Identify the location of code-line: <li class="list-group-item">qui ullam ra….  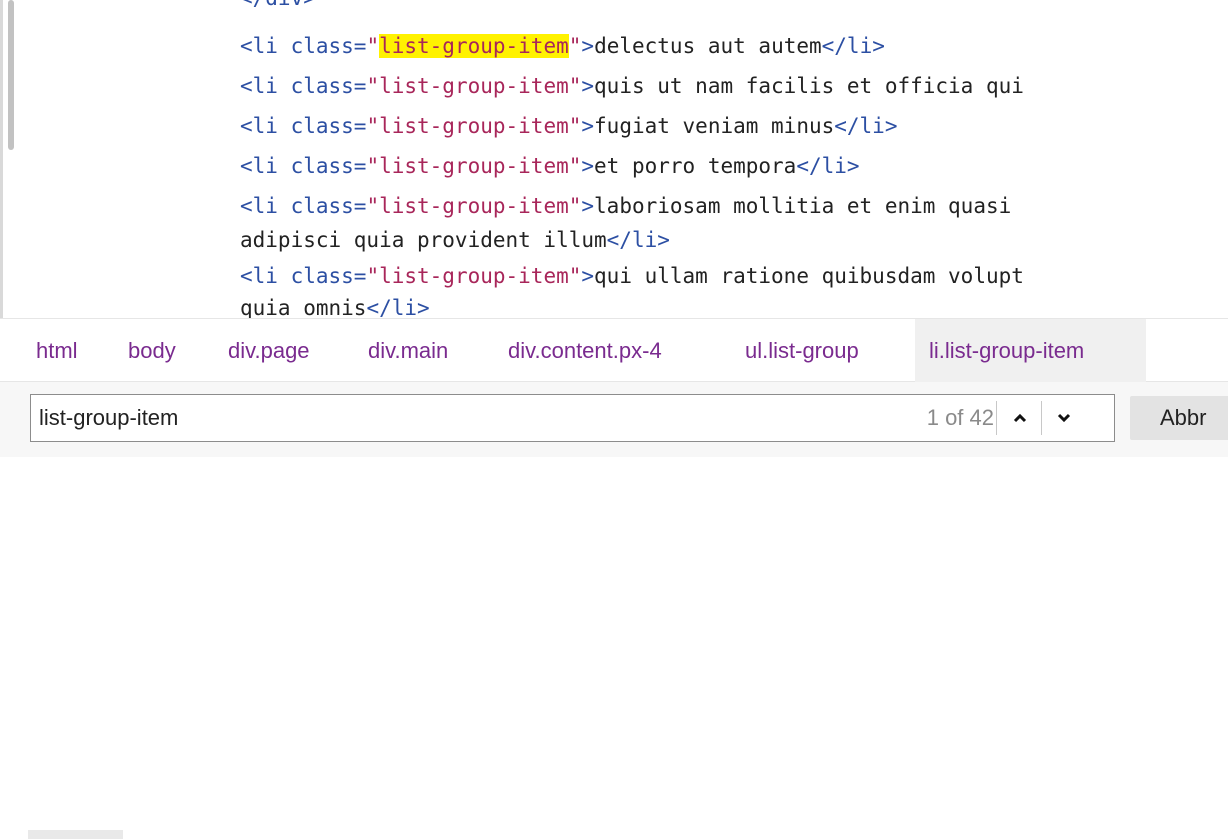
(632, 276).